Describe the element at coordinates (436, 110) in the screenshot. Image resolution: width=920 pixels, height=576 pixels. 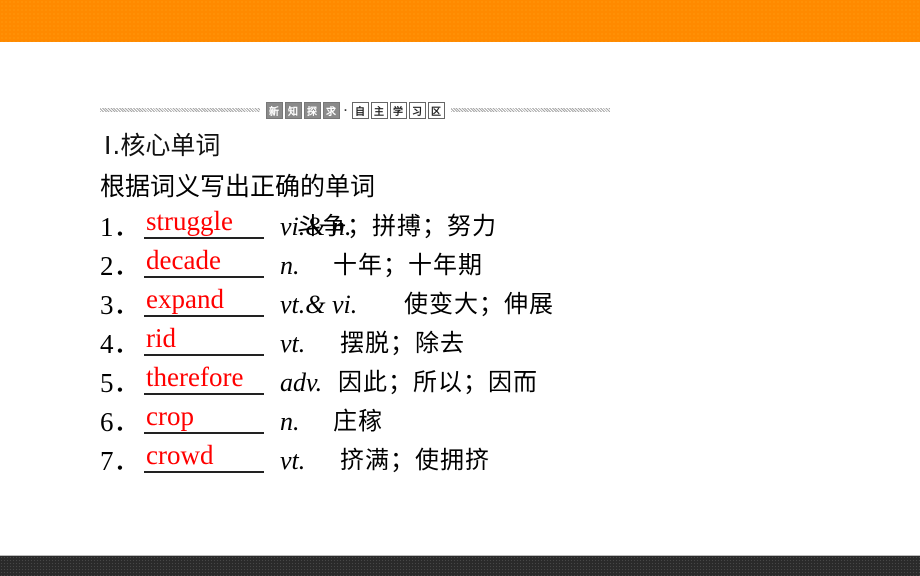
I see `banner-tag: 区` at that location.